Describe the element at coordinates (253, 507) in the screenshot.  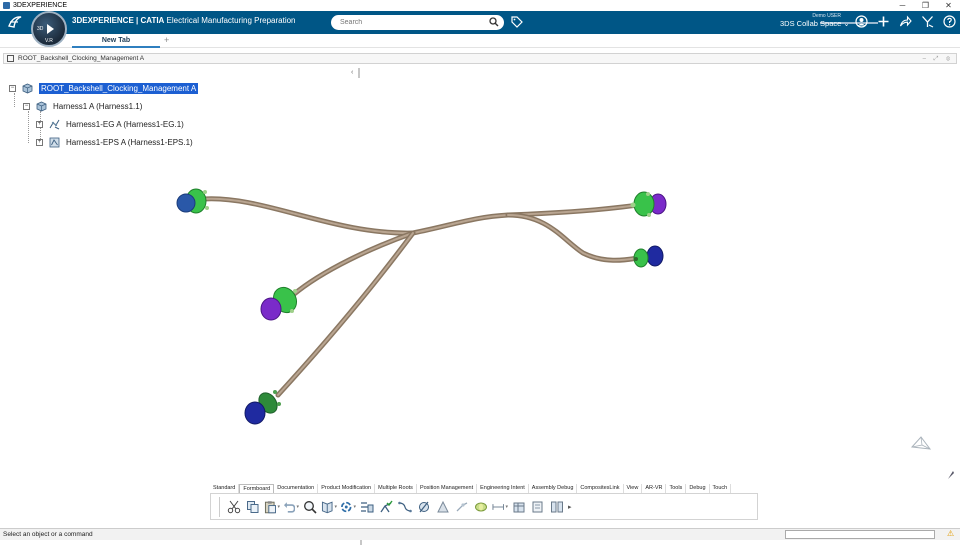
I see `copy-icon` at that location.